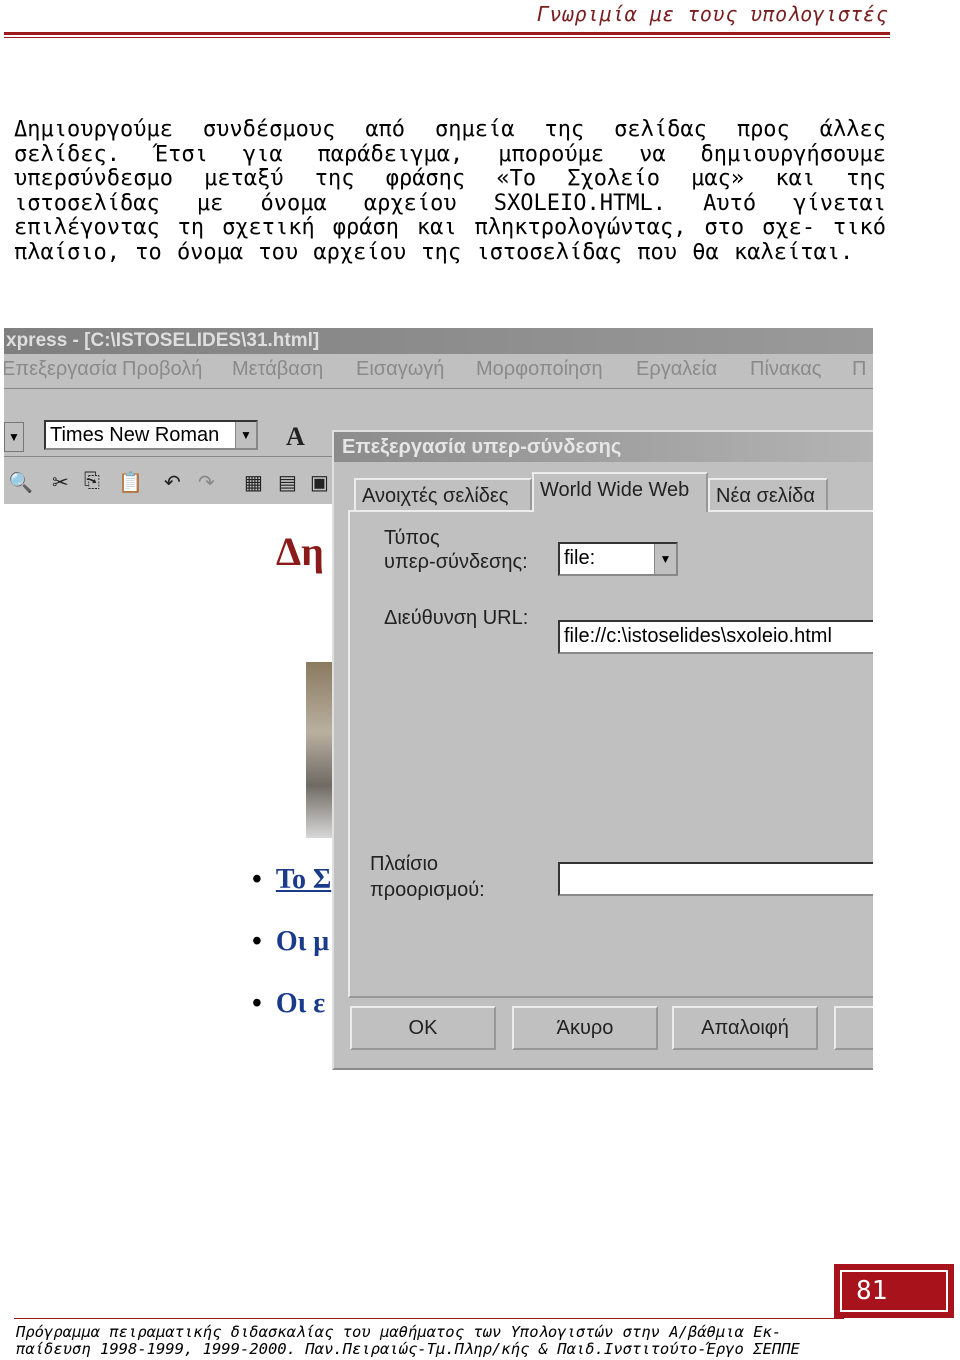 Image resolution: width=960 pixels, height=1360 pixels. I want to click on running-header: Γνωριμία με τους υπολογιστές, so click(712, 14).